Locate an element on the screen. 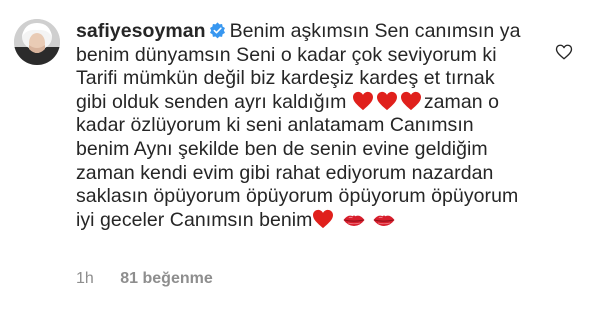 This screenshot has width=600, height=314. verified-badge-icon is located at coordinates (217, 30).